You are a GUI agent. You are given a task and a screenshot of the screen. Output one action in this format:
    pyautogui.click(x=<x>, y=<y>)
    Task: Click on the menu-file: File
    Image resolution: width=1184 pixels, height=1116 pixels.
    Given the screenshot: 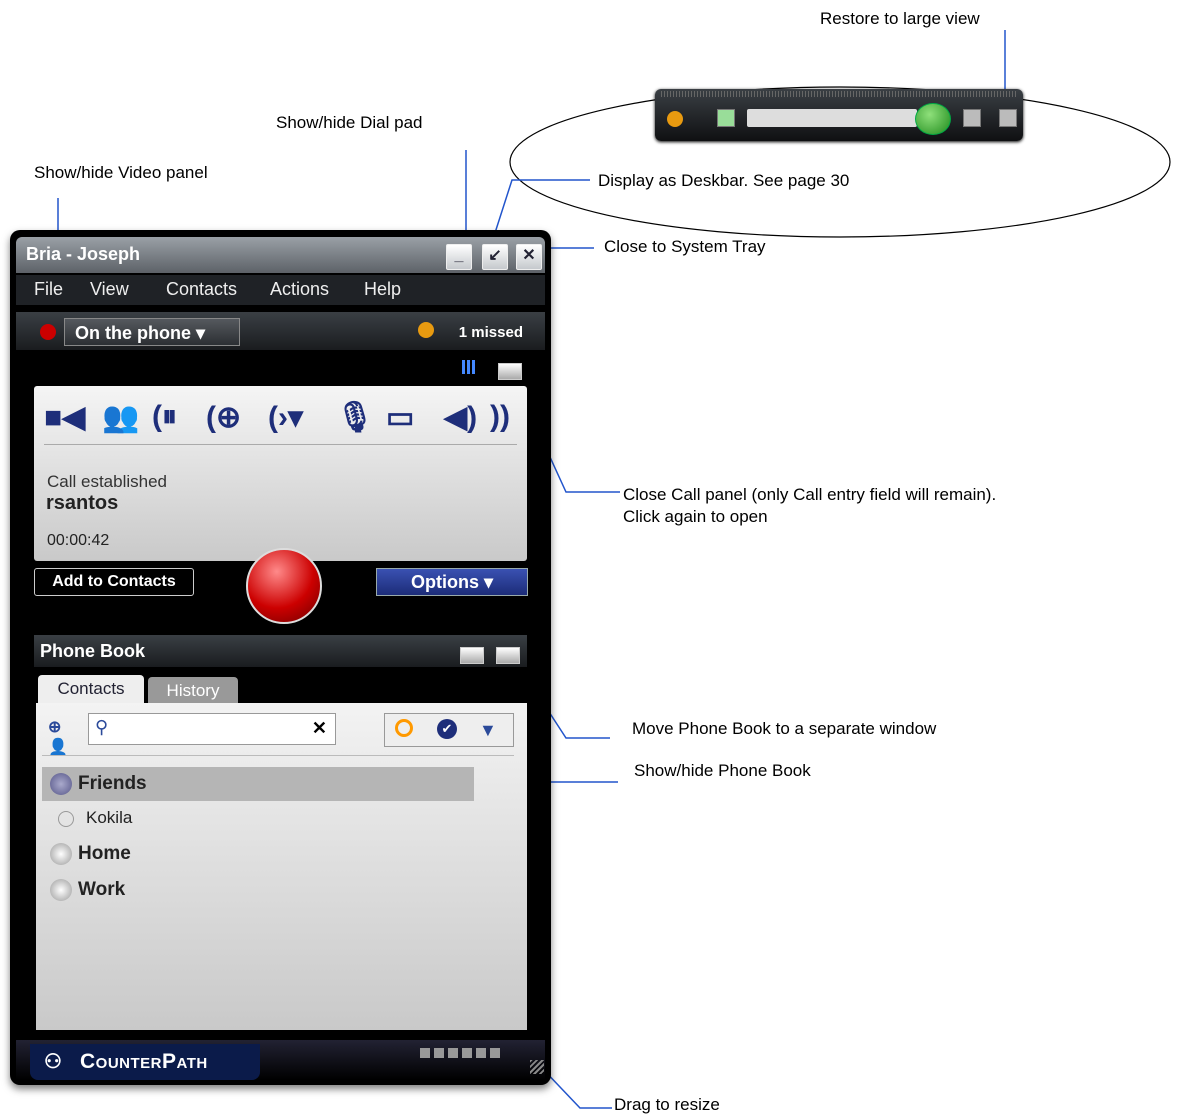 What is the action you would take?
    pyautogui.click(x=48, y=289)
    